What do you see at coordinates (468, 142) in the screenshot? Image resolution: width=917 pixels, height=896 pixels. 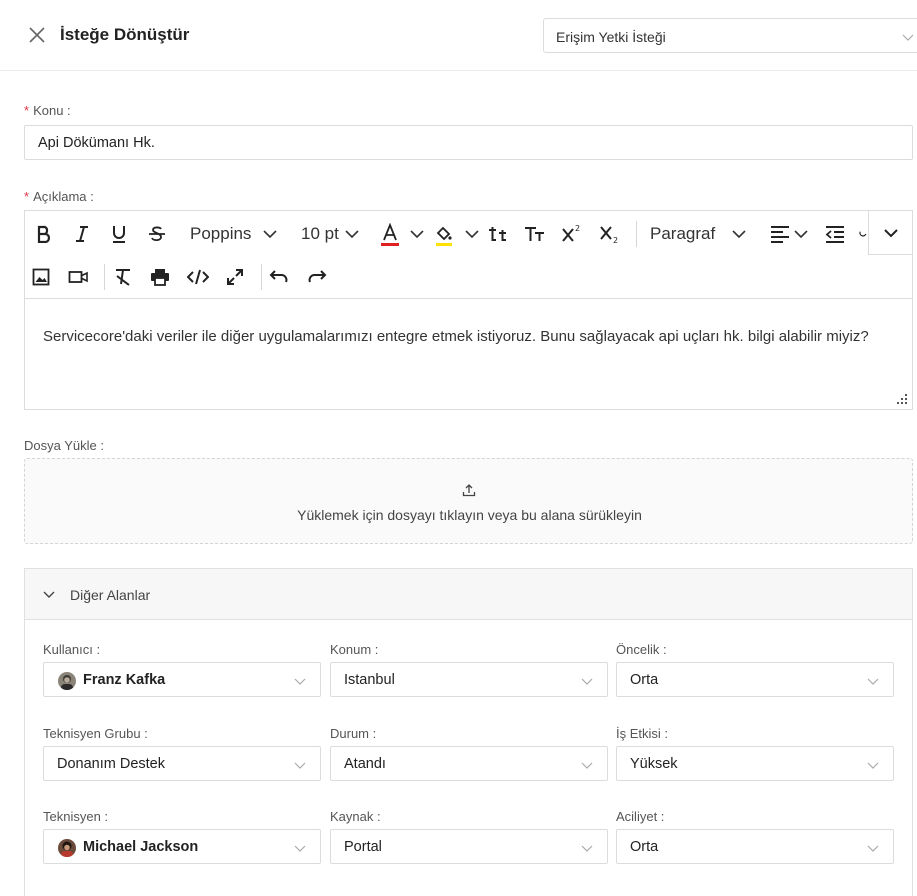 I see `subject-input: Api Dökümanı Hk.` at bounding box center [468, 142].